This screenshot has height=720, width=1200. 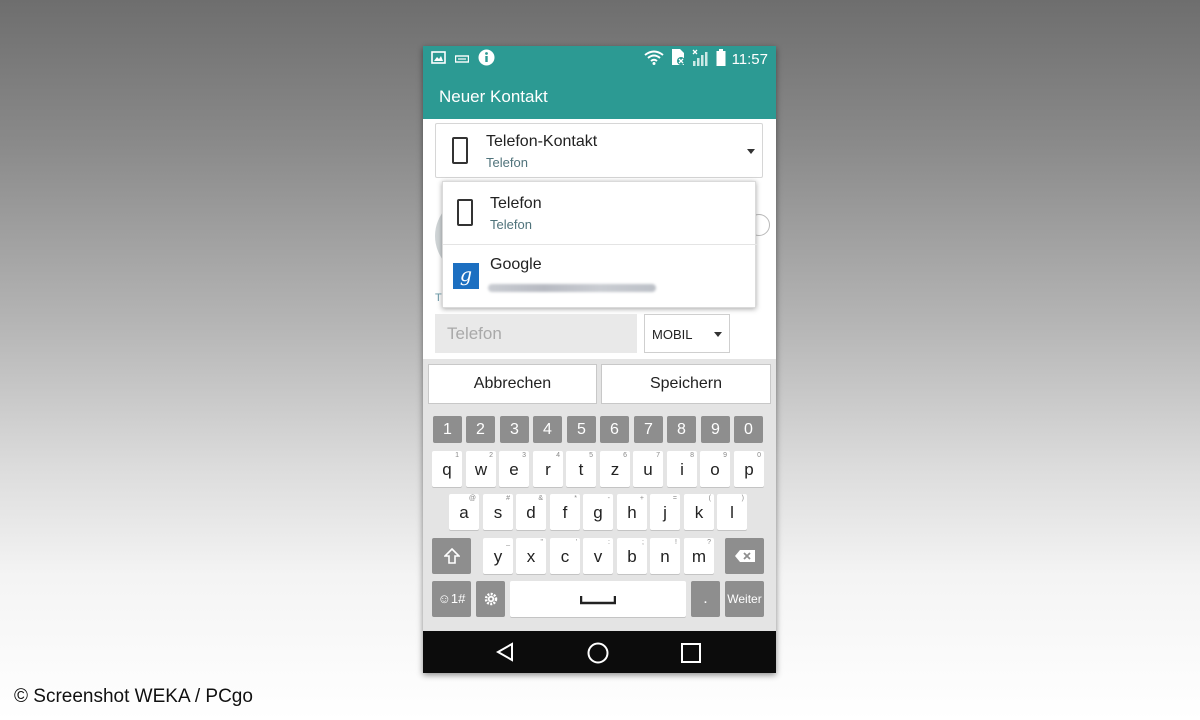 What do you see at coordinates (547, 429) in the screenshot?
I see `key-4: 4` at bounding box center [547, 429].